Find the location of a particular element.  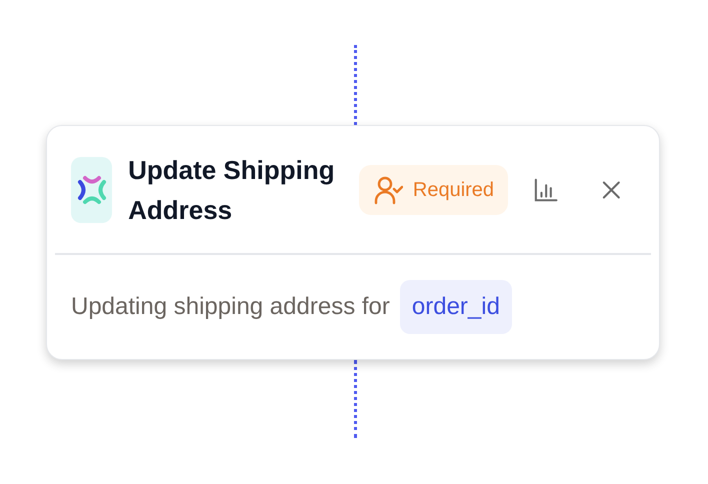

bar-chart-icon is located at coordinates (546, 189).